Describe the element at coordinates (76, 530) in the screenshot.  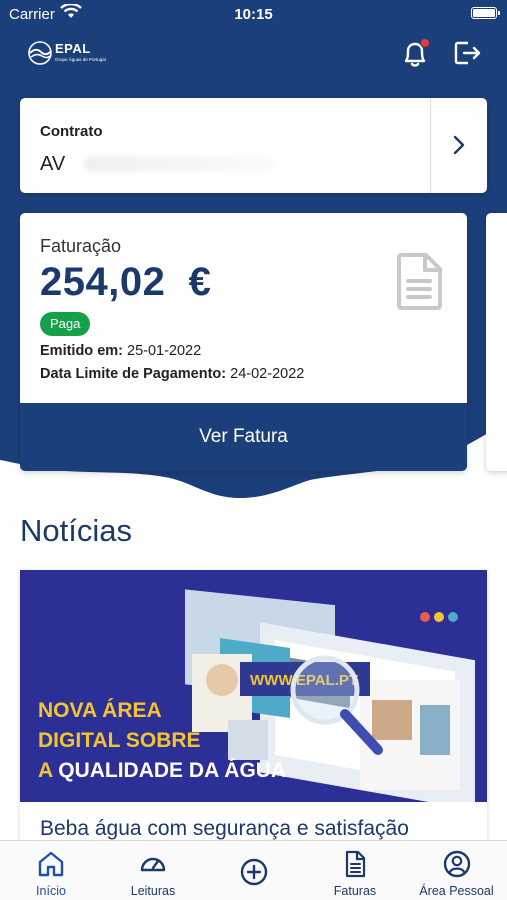
I see `news-section-title: Notícias` at that location.